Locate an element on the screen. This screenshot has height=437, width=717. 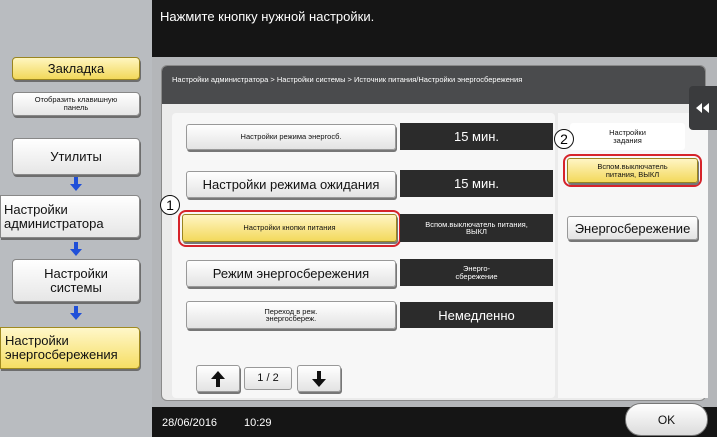
bookmark-button: Закладка is located at coordinates (76, 68).